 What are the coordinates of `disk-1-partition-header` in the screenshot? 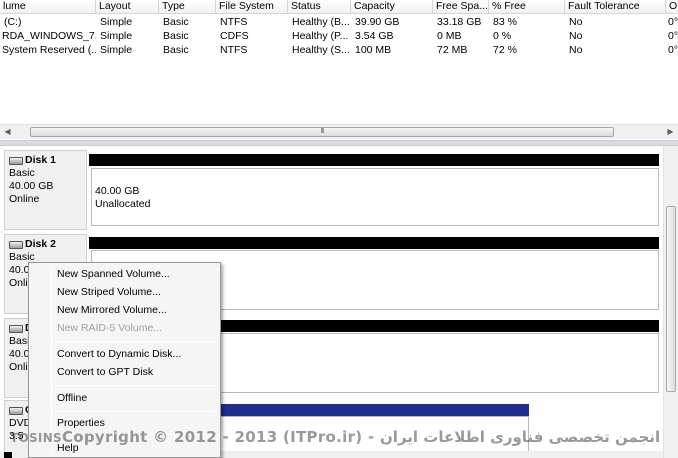 It's located at (374, 160).